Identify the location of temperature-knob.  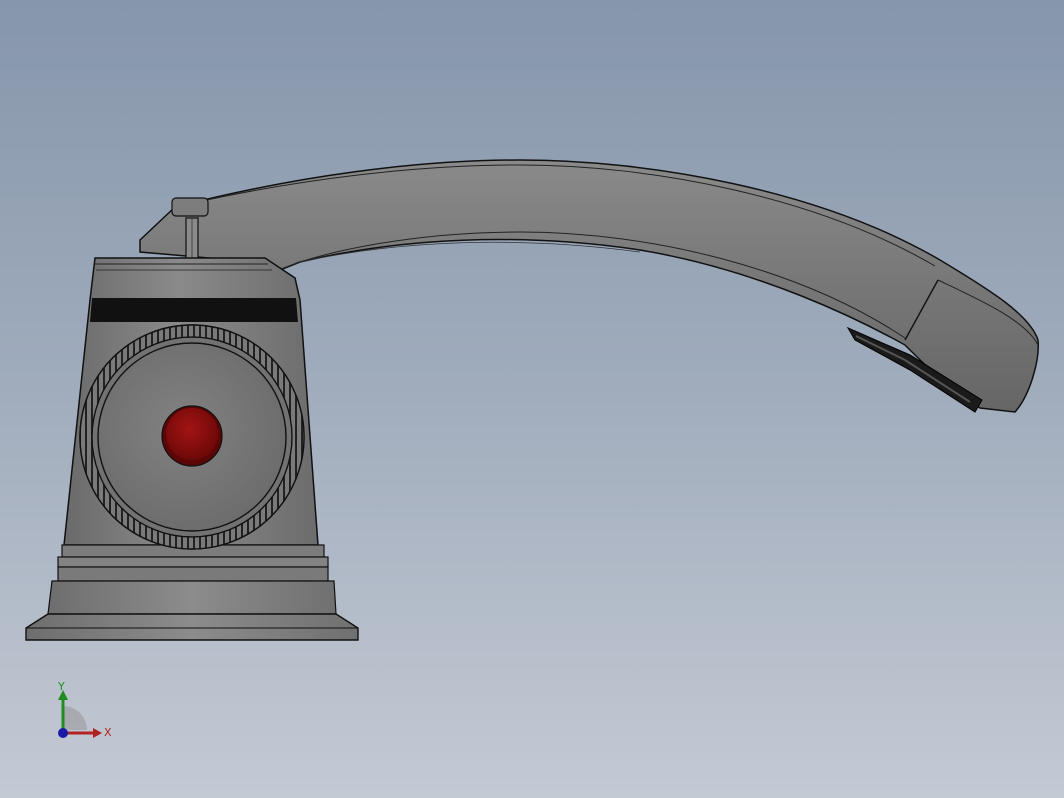
(192, 437).